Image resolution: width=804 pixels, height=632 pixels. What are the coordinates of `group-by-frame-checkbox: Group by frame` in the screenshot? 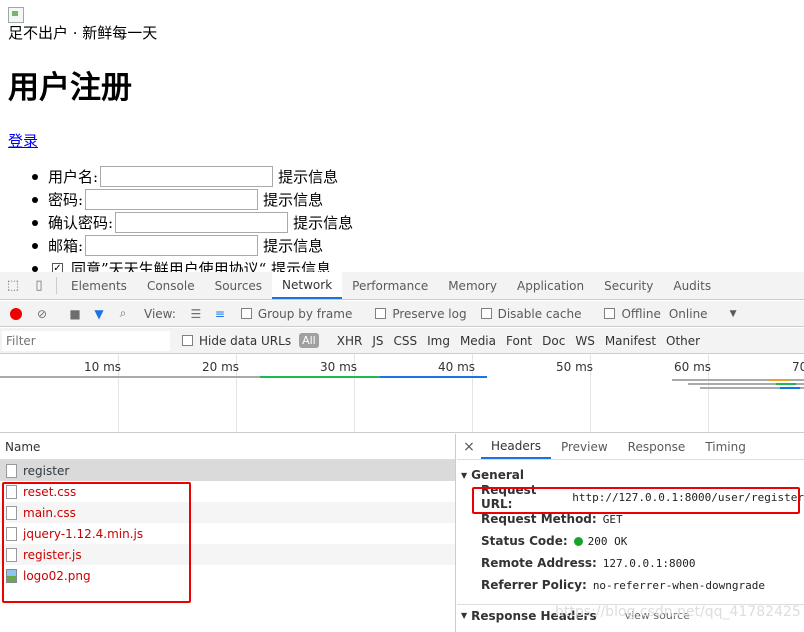 It's located at (296, 313).